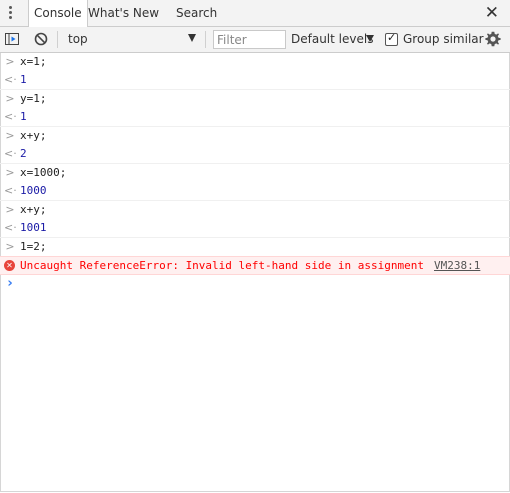 The image size is (510, 493). Describe the element at coordinates (255, 284) in the screenshot. I see `console-prompt-row: ›` at that location.